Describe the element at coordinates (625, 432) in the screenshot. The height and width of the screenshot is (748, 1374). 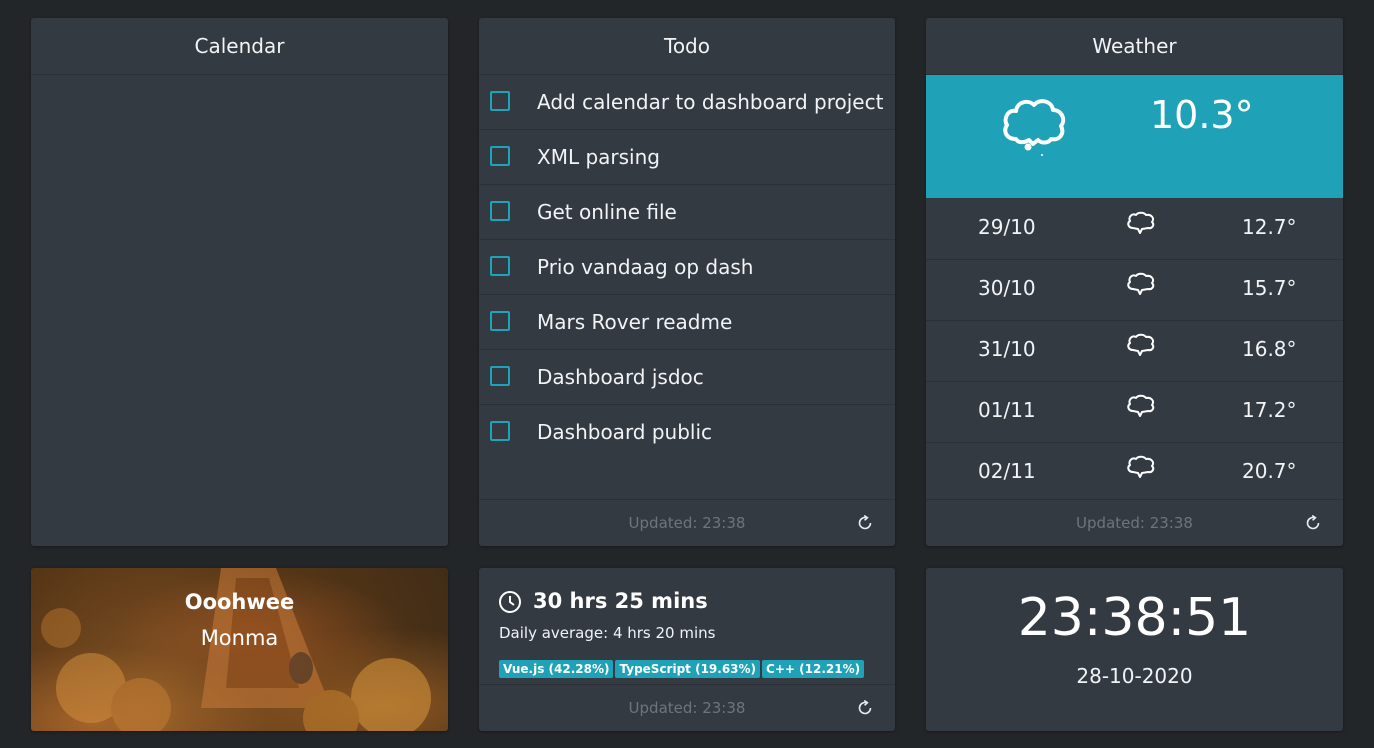
I see `todo-label: Dashboard public` at that location.